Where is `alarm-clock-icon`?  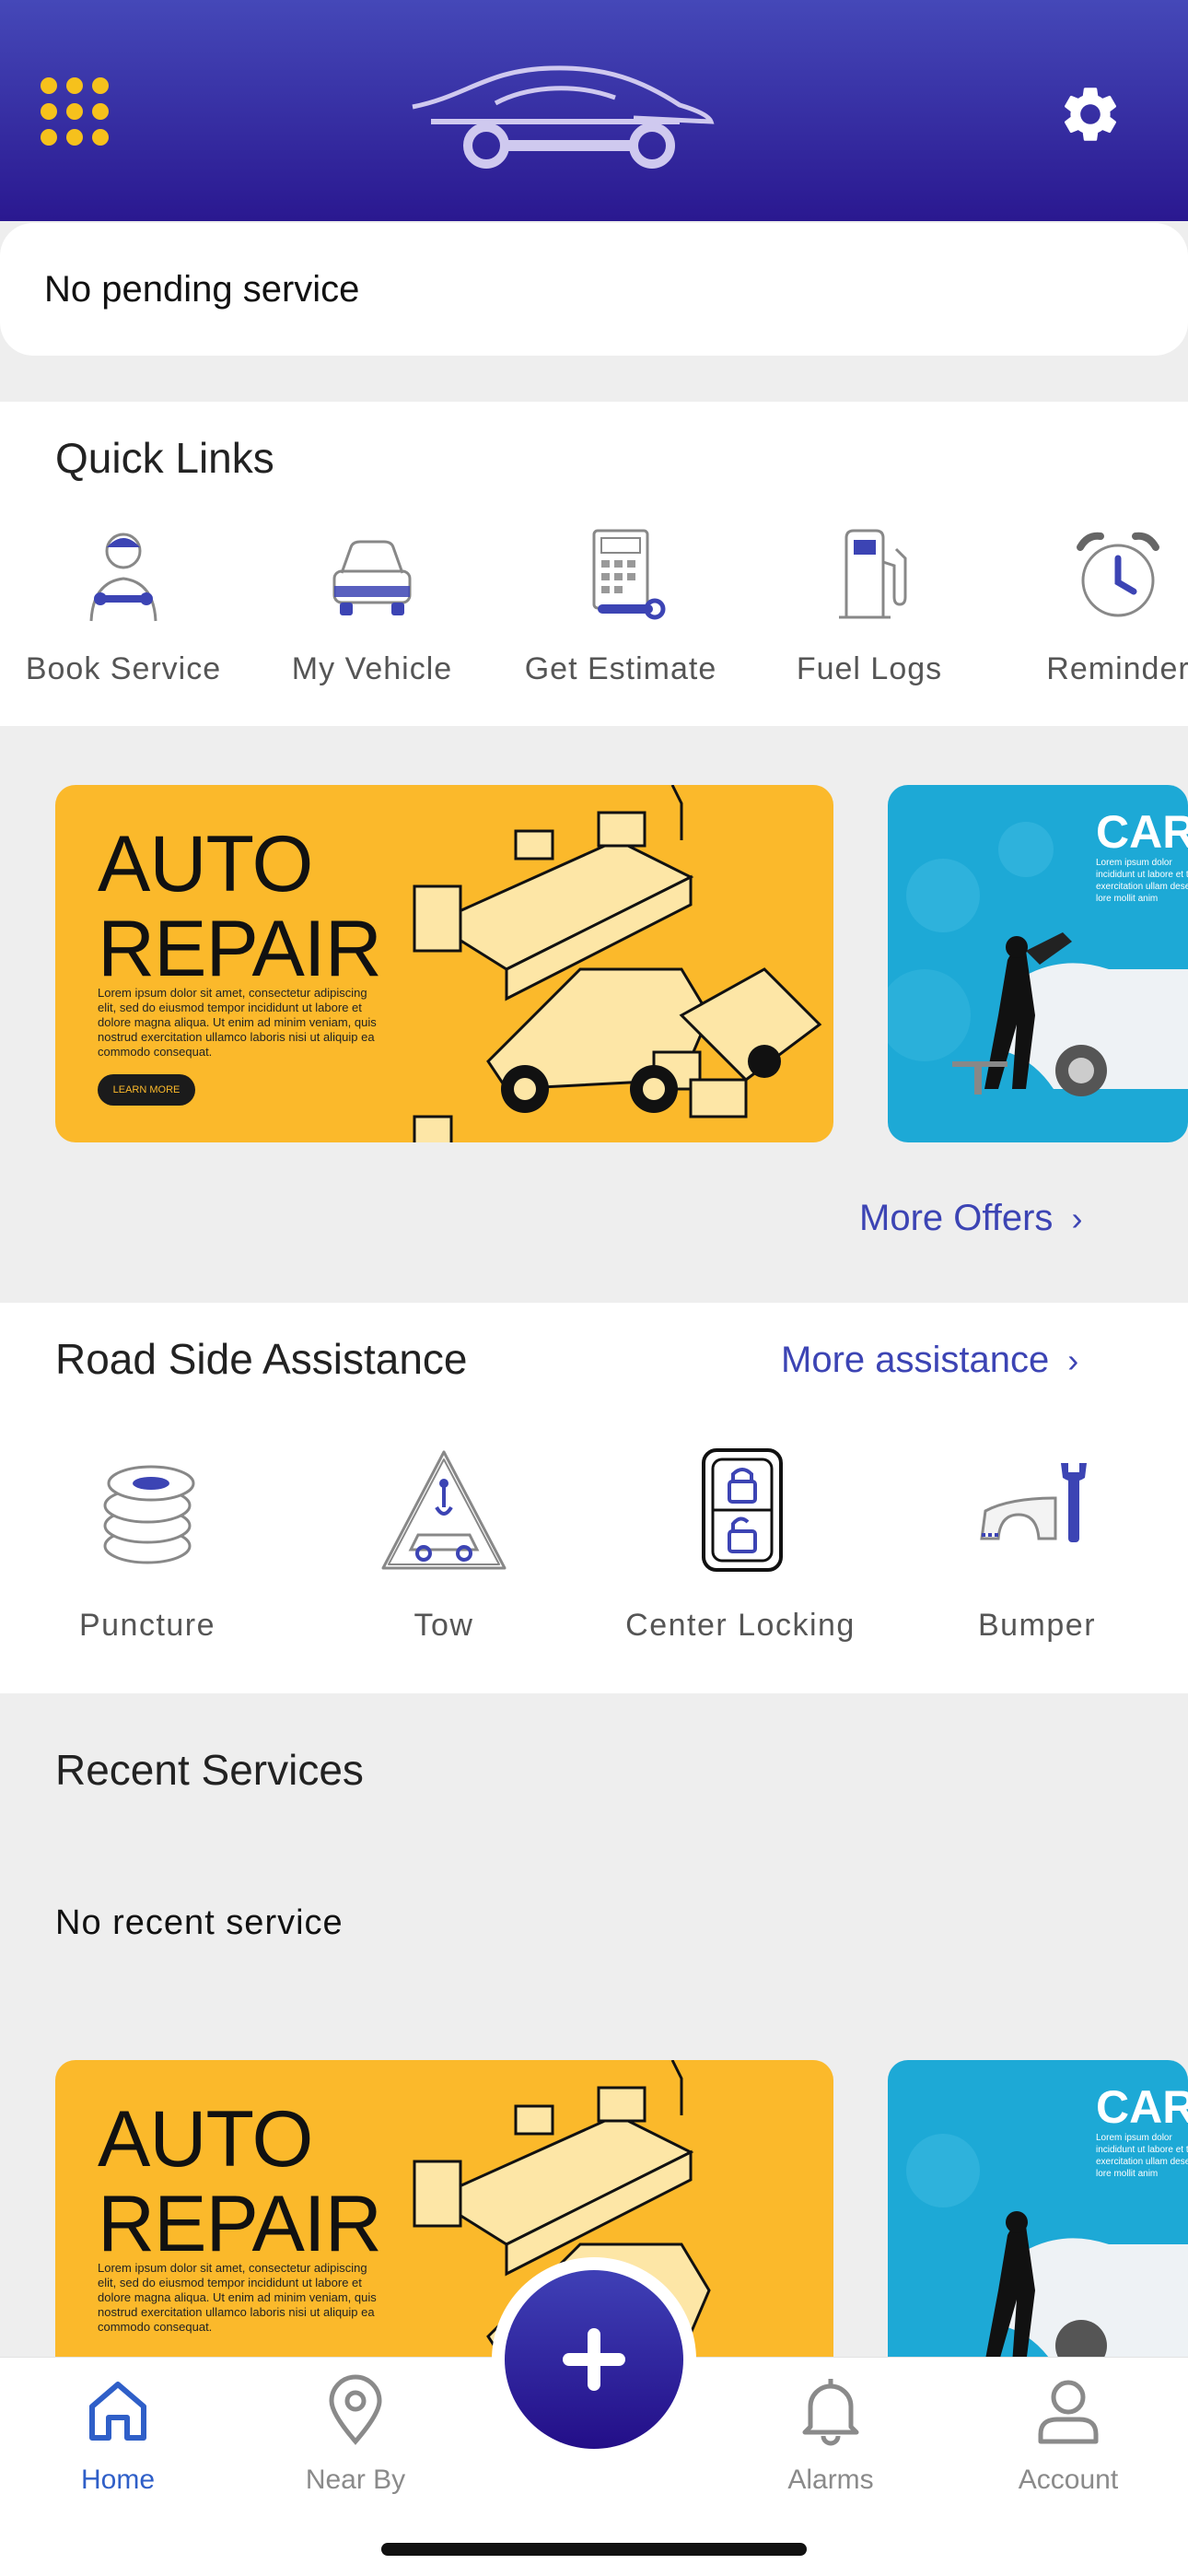 alarm-clock-icon is located at coordinates (1118, 574).